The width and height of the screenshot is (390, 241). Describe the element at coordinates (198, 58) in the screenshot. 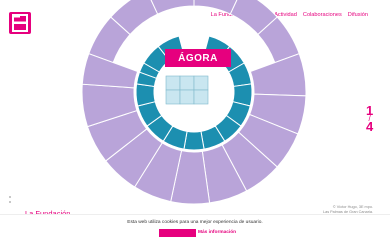

I see `stage-label: ÁGORA` at that location.